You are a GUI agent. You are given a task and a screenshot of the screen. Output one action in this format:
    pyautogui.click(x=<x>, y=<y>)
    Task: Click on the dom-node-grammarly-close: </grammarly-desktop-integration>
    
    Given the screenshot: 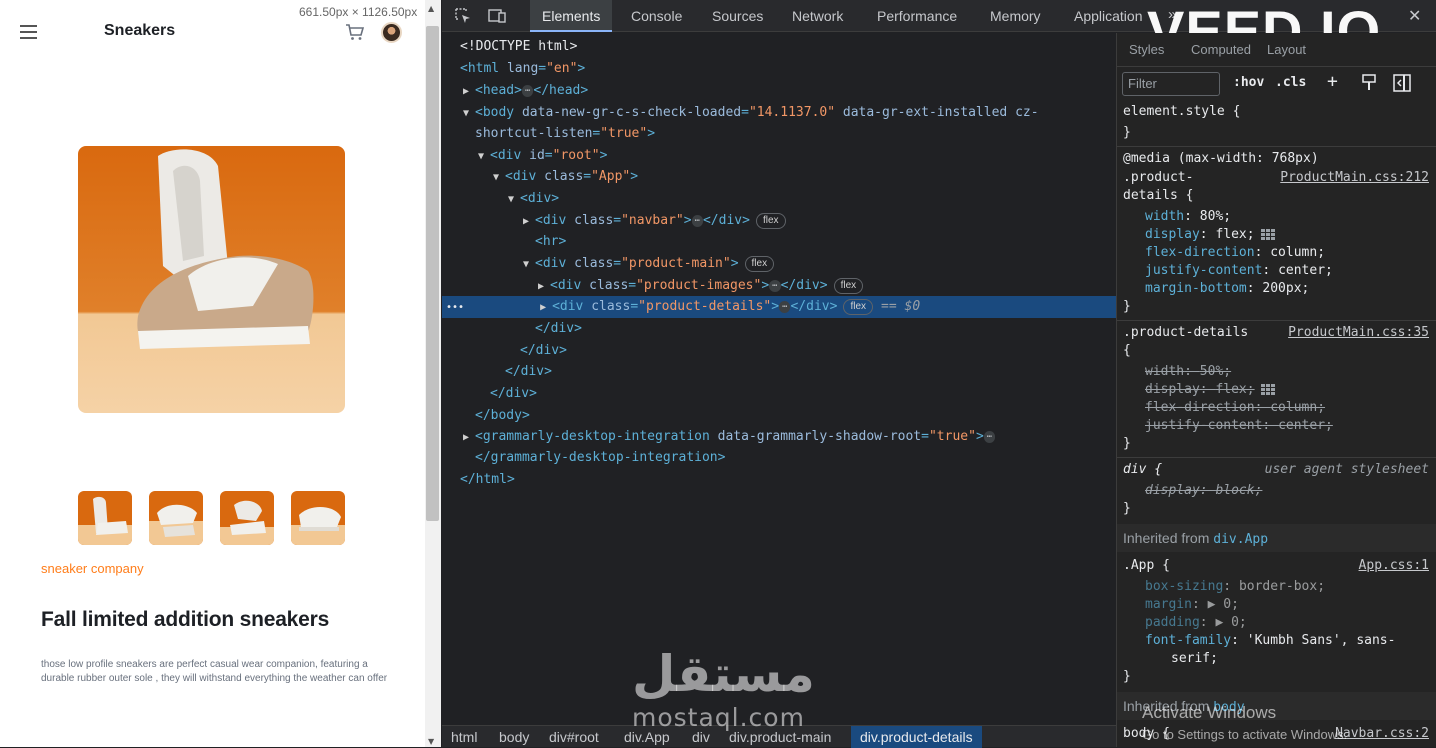 What is the action you would take?
    pyautogui.click(x=600, y=458)
    